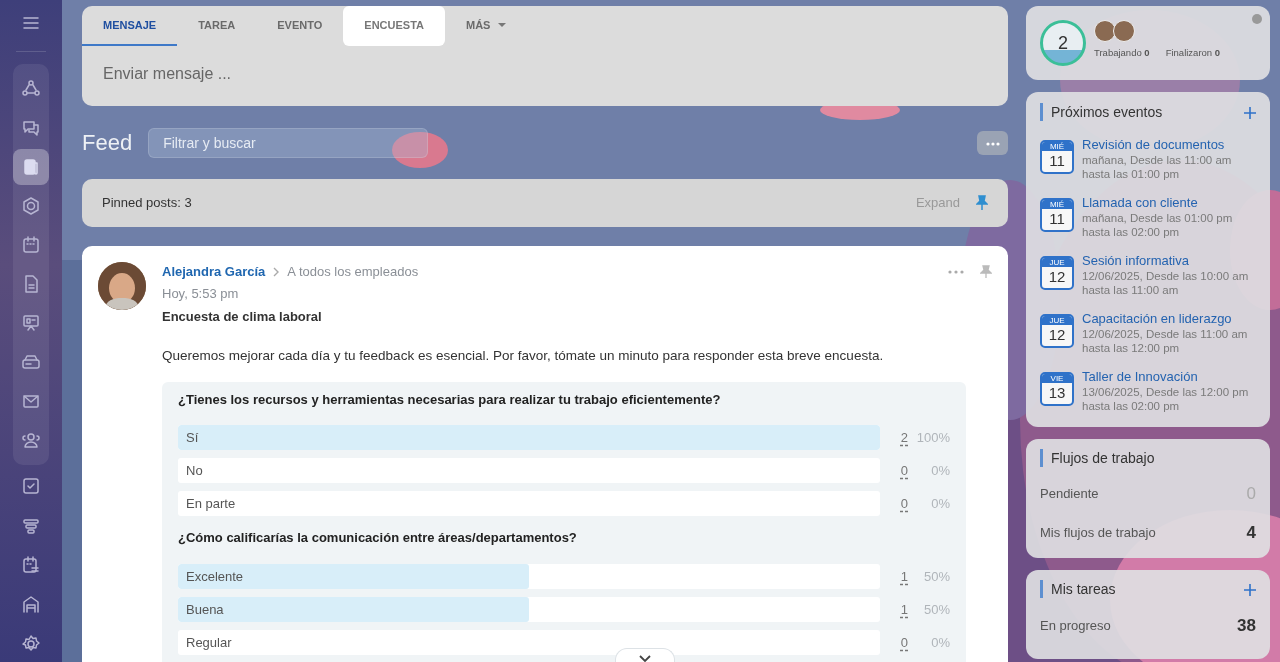 The image size is (1280, 662). What do you see at coordinates (1097, 457) in the screenshot?
I see `workflows-title: Flujos de trabajo` at bounding box center [1097, 457].